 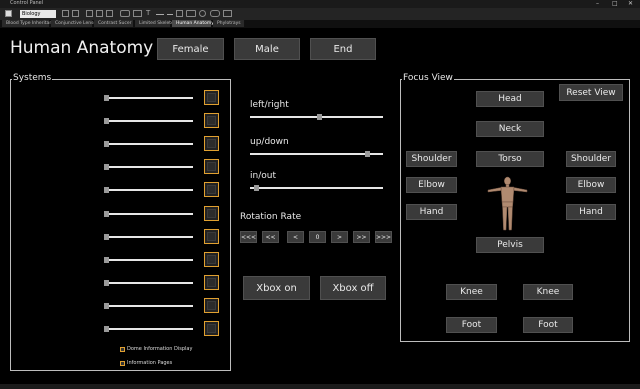 What do you see at coordinates (38, 14) in the screenshot?
I see `category-select: Biology` at bounding box center [38, 14].